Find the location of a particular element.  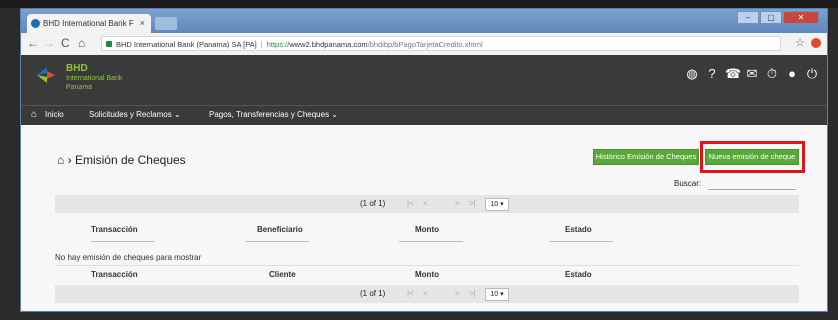

lock-icon is located at coordinates (109, 44).